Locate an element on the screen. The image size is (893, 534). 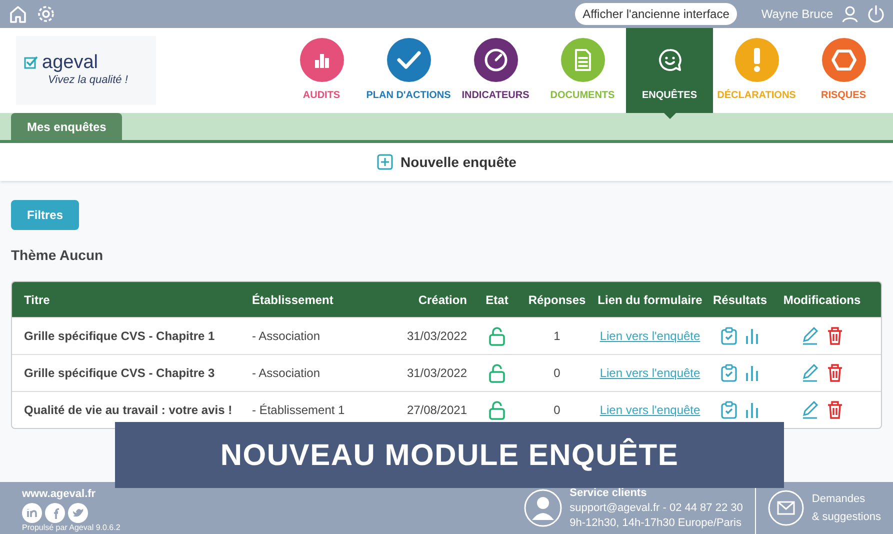
checkmark-icon is located at coordinates (409, 60).